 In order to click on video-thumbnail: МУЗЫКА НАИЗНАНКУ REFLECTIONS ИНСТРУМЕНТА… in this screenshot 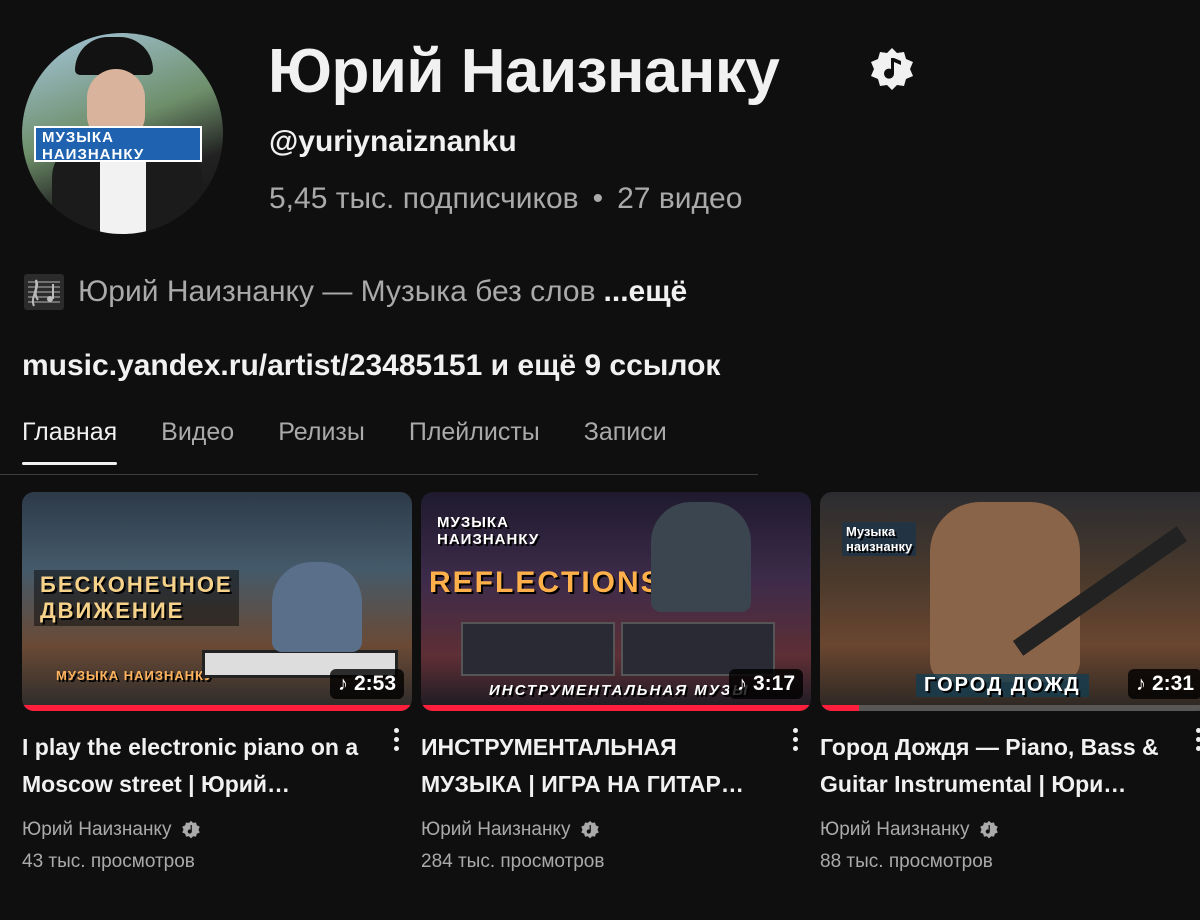, I will do `click(616, 601)`.